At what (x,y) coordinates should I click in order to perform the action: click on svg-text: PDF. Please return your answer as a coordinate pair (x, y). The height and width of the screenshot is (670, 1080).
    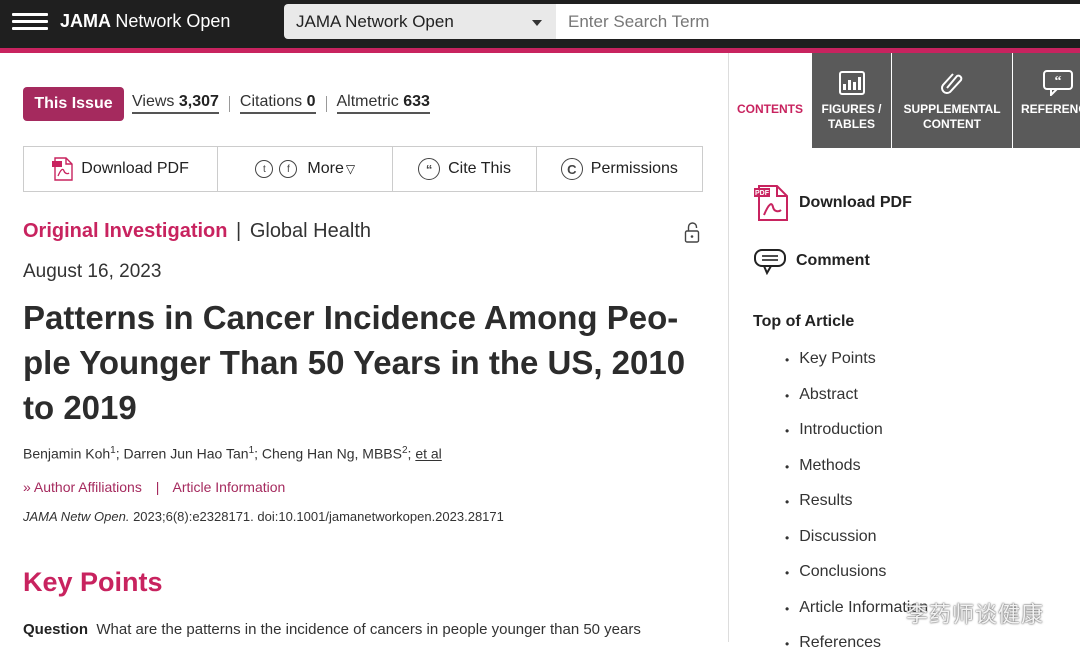
    Looking at the image, I should click on (762, 193).